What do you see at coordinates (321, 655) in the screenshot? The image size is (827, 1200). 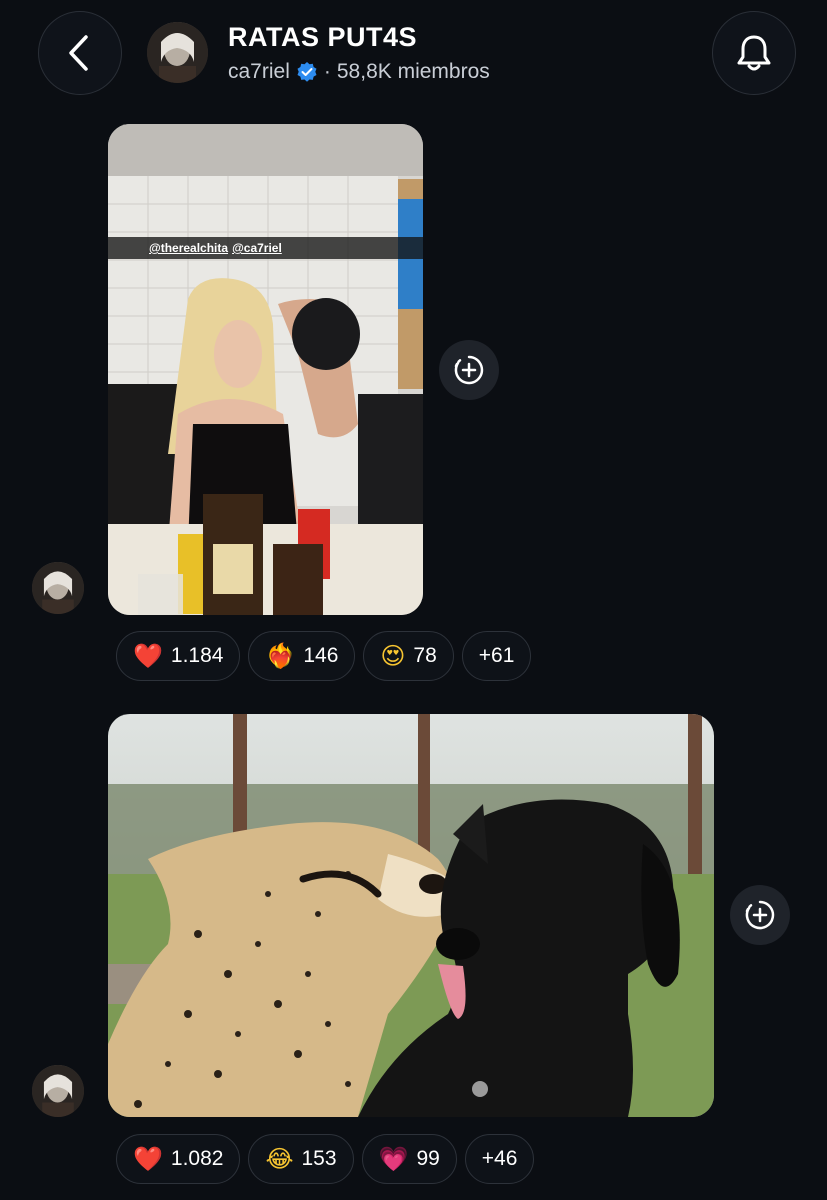 I see `reaction-count: 146` at bounding box center [321, 655].